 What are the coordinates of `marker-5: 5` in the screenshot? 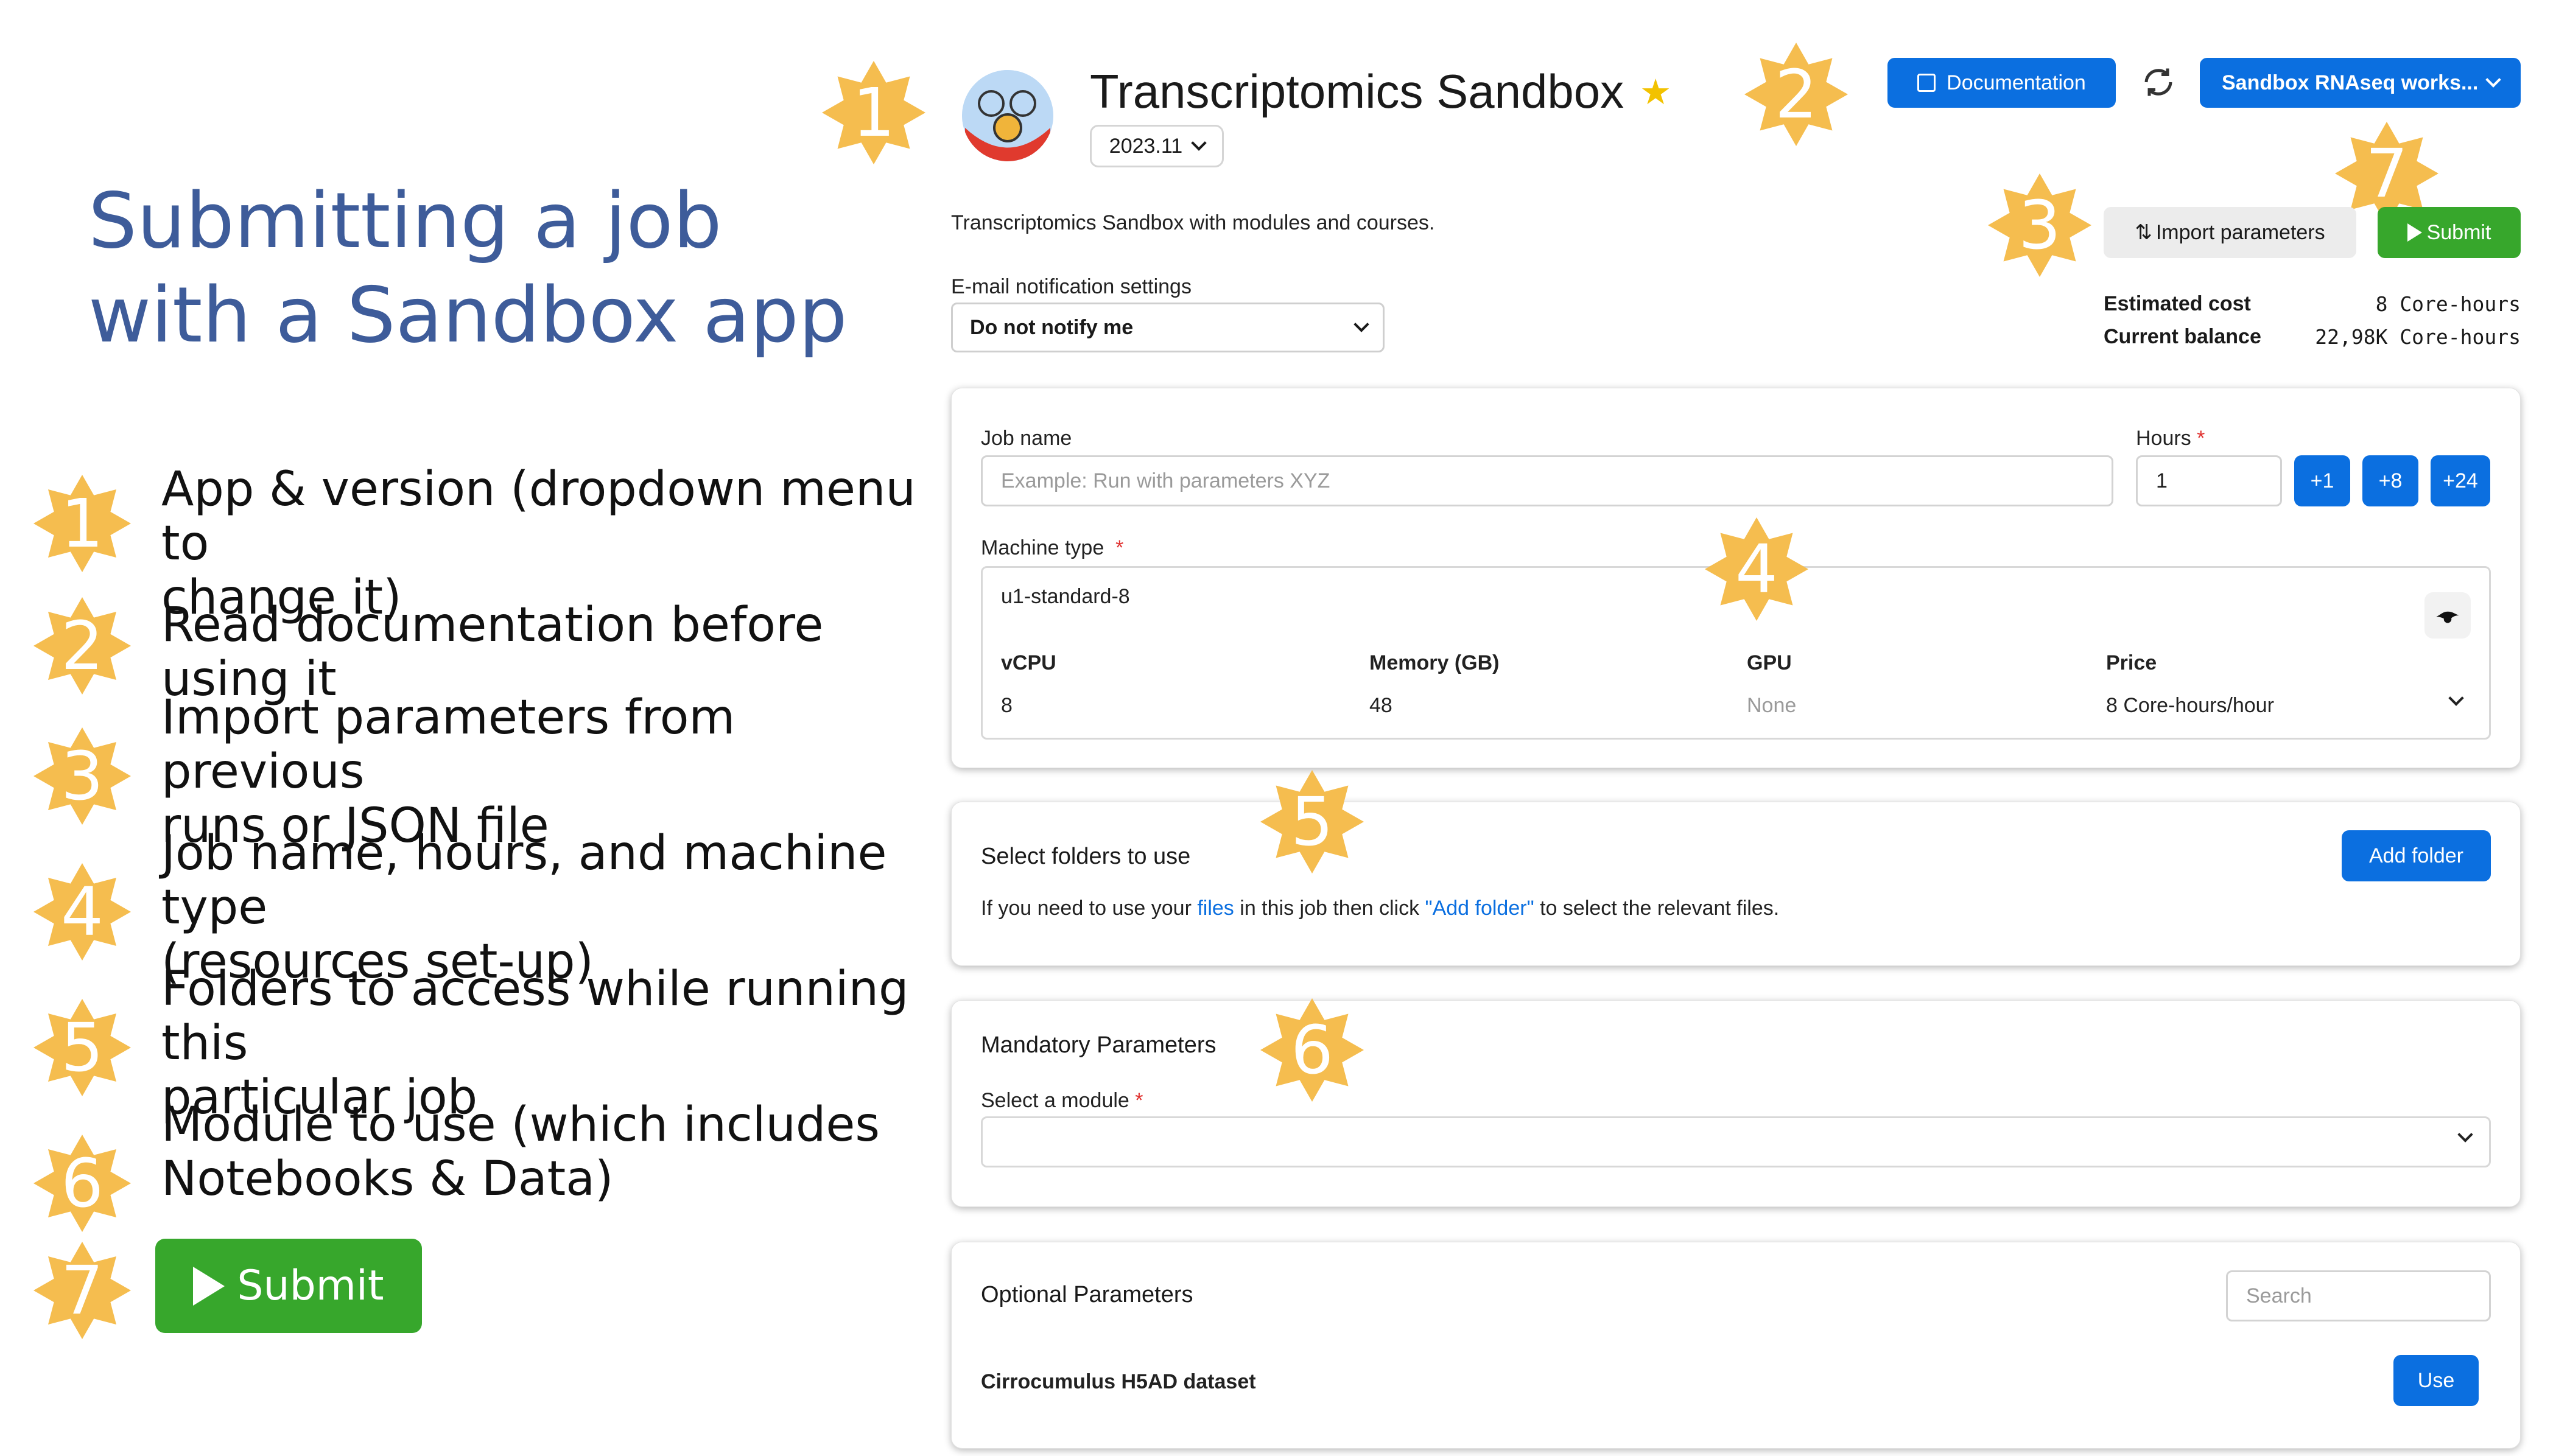 It's located at (1312, 822).